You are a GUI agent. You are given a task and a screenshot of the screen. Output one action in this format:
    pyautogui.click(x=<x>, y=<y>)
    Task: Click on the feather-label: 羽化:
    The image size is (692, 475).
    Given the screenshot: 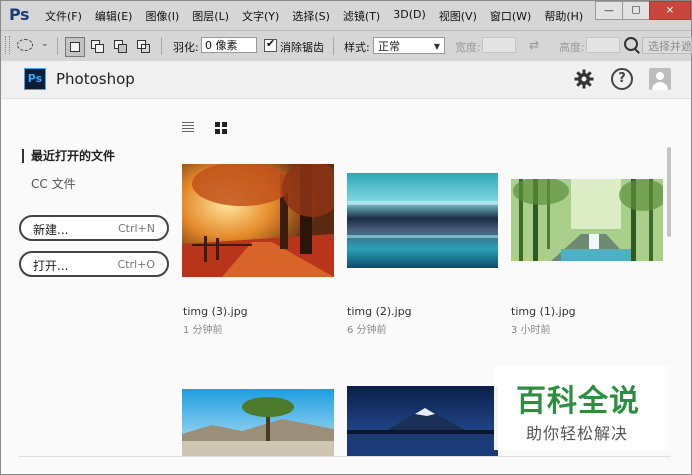 What is the action you would take?
    pyautogui.click(x=186, y=47)
    